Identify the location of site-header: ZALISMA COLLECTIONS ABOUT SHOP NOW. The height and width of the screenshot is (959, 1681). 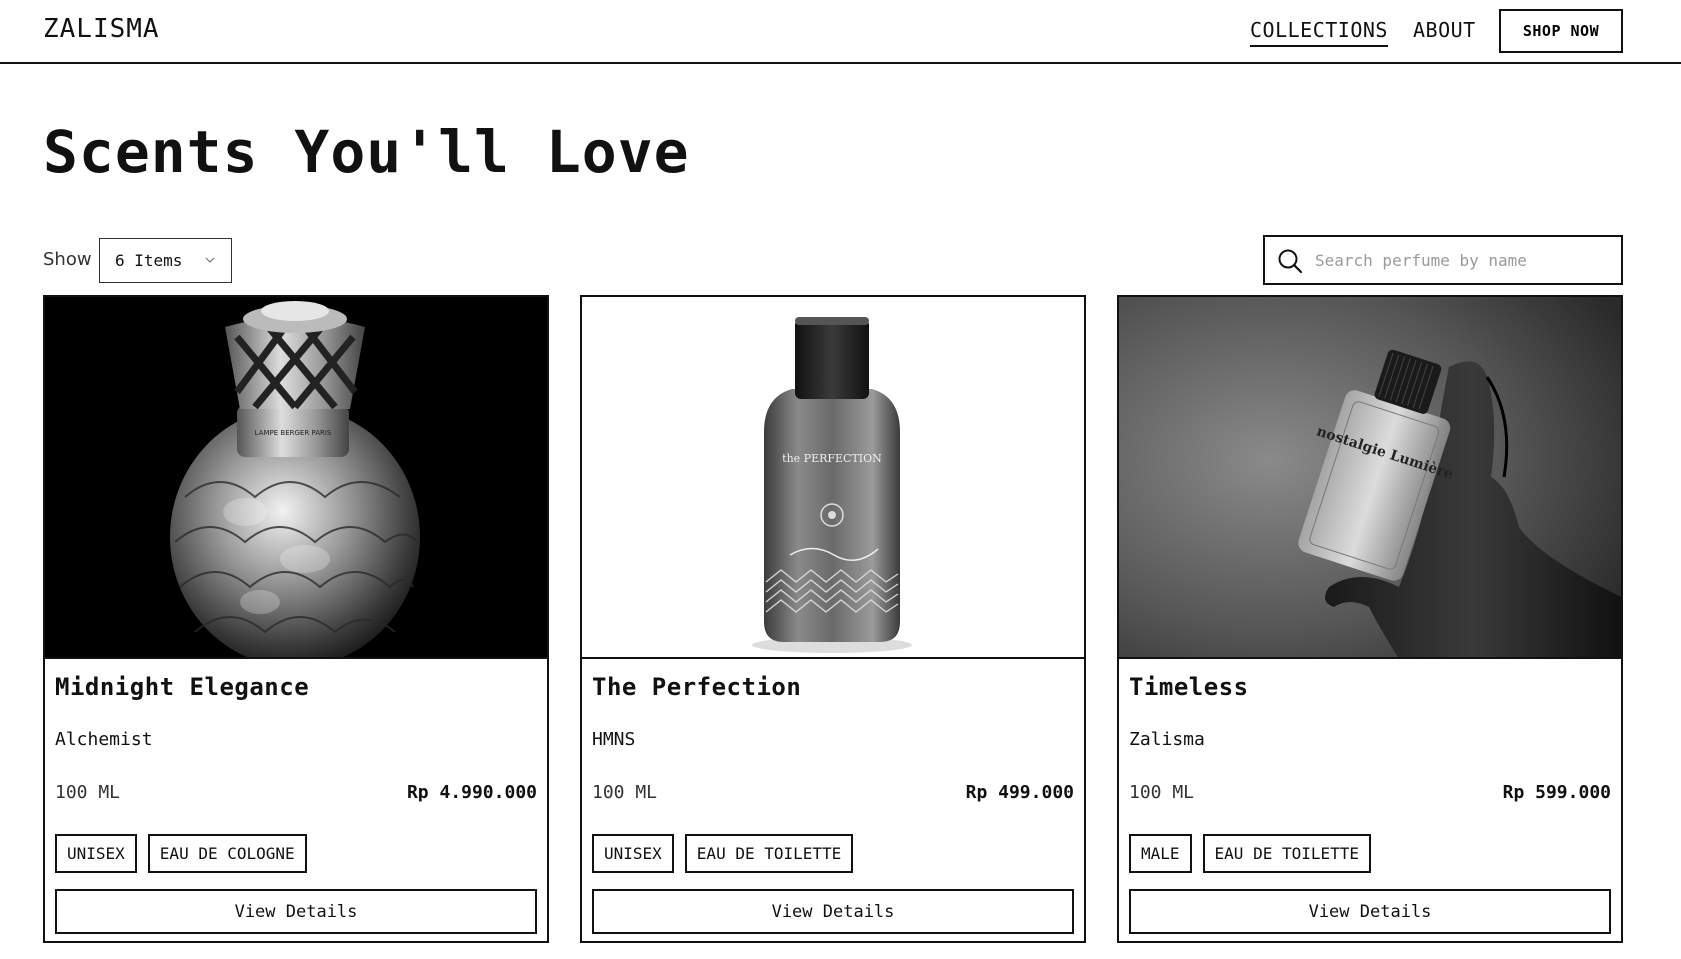
(840, 32).